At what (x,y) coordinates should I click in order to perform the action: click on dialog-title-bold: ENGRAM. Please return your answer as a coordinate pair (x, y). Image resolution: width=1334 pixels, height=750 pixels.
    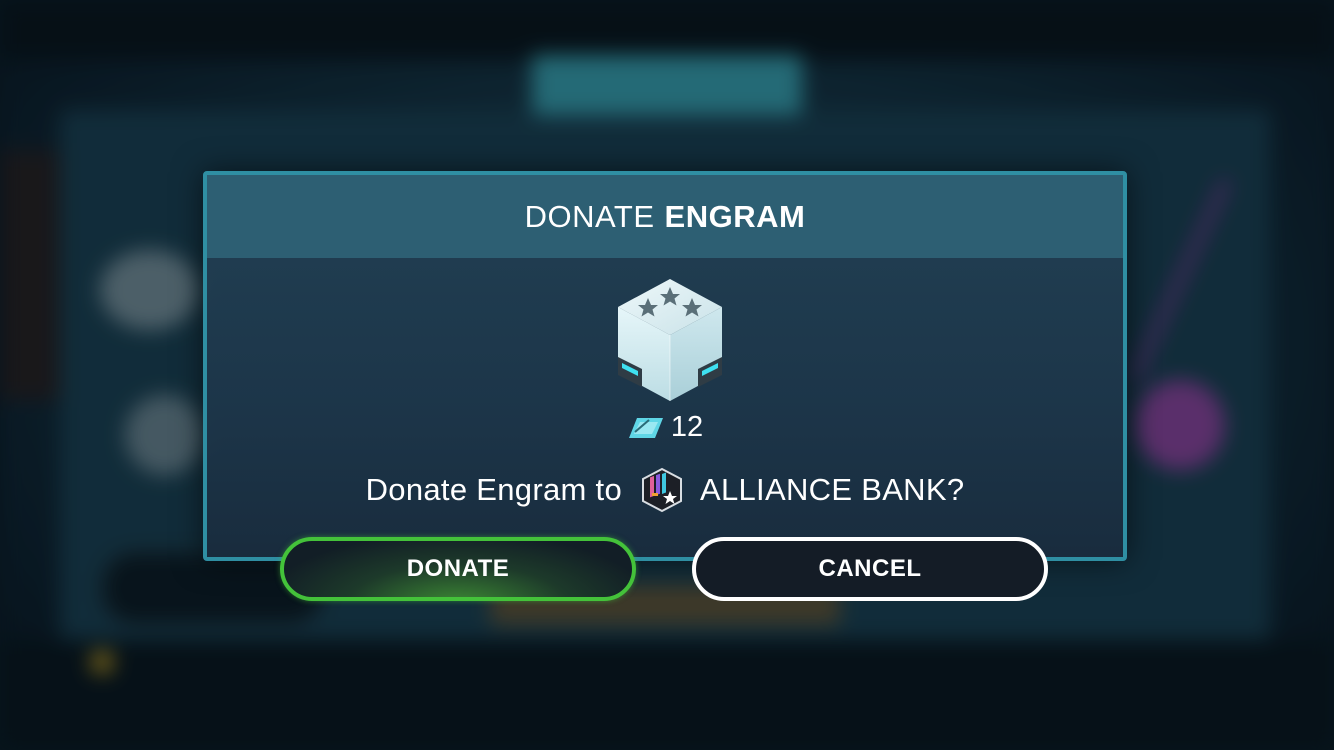
    Looking at the image, I should click on (735, 216).